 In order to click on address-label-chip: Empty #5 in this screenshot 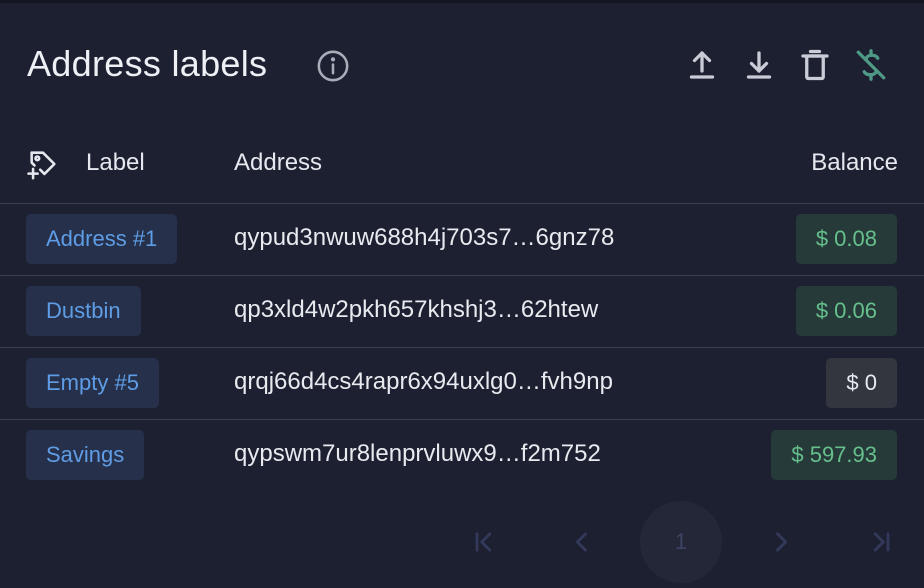, I will do `click(92, 383)`.